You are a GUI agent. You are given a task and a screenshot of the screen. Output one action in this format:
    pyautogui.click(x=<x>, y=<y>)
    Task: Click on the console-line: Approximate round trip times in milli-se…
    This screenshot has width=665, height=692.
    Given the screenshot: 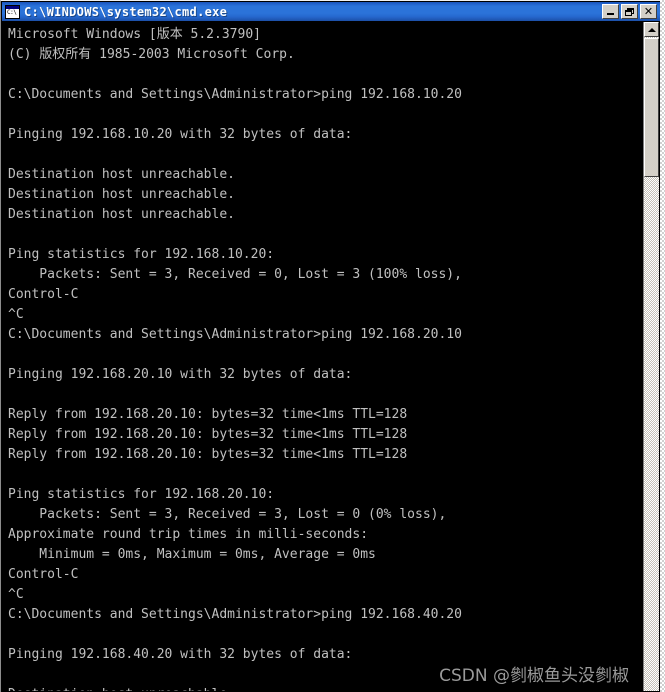 What is the action you would take?
    pyautogui.click(x=188, y=534)
    